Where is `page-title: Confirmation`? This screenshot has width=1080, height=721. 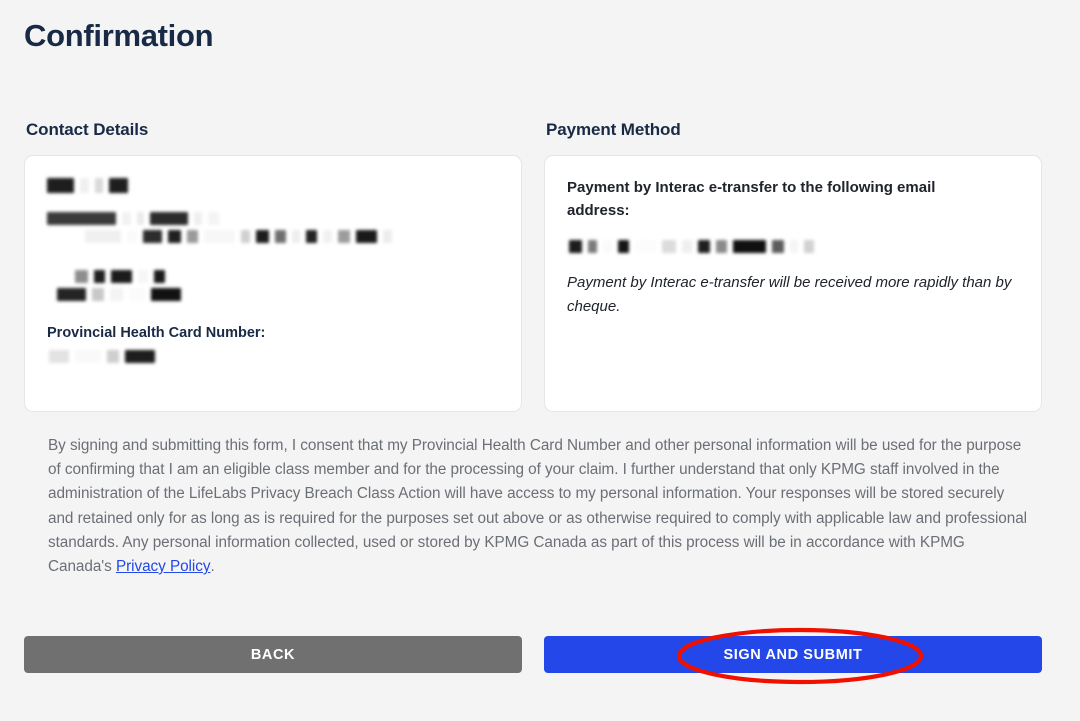
page-title: Confirmation is located at coordinates (119, 35).